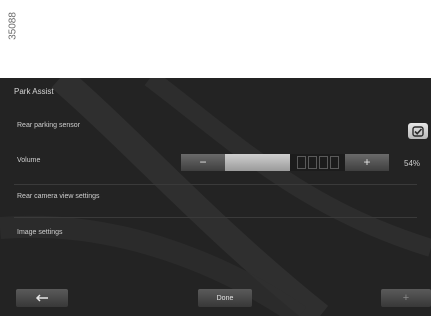  Describe the element at coordinates (203, 162) in the screenshot. I see `volume-decrease-button: −` at that location.